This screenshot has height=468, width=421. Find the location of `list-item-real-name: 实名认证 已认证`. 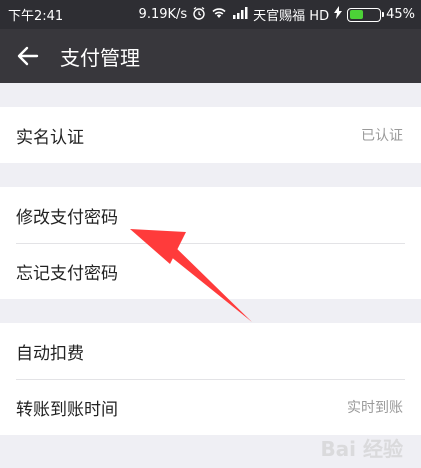

list-item-real-name: 实名认证 已认证 is located at coordinates (210, 135).